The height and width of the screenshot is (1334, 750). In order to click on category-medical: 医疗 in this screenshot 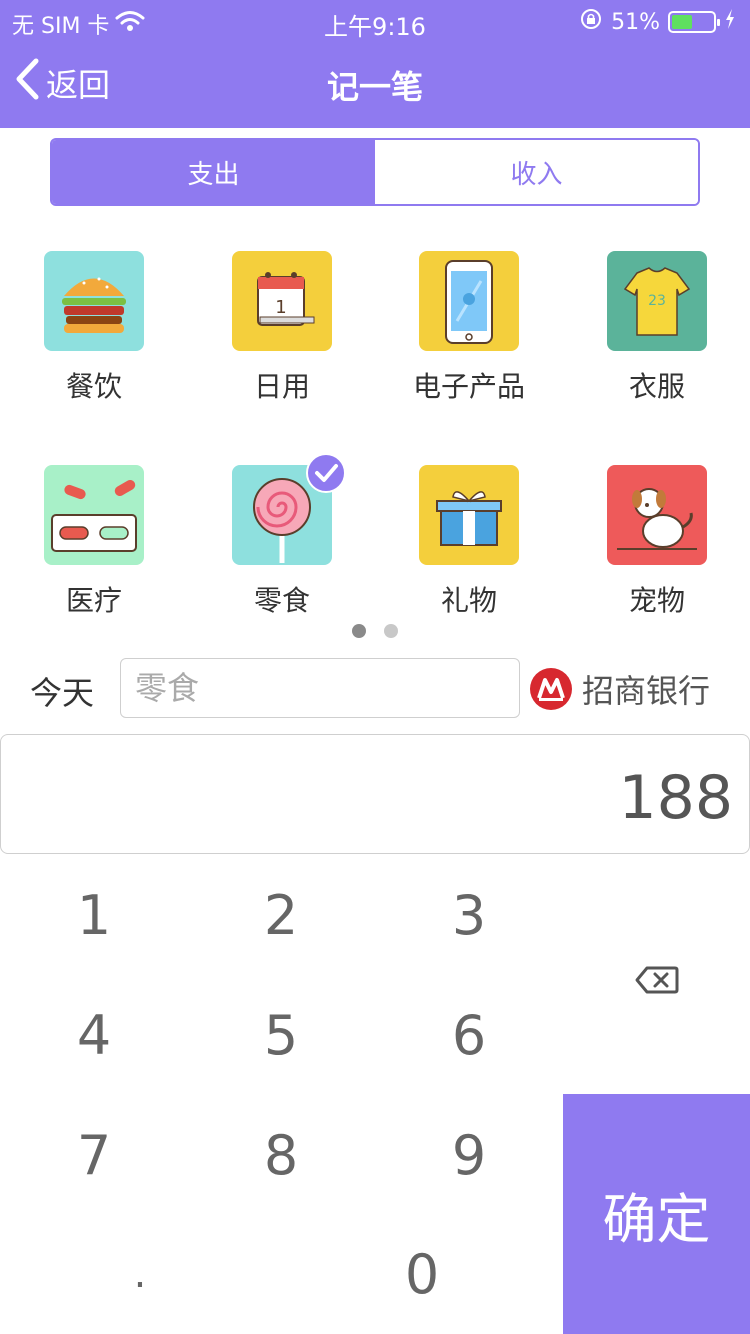, I will do `click(94, 542)`.